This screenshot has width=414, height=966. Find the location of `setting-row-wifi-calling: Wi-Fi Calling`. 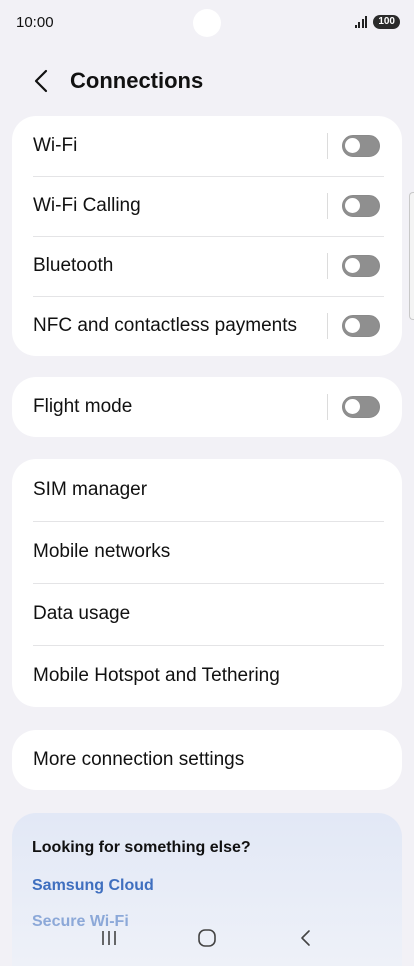

setting-row-wifi-calling: Wi-Fi Calling is located at coordinates (207, 206).